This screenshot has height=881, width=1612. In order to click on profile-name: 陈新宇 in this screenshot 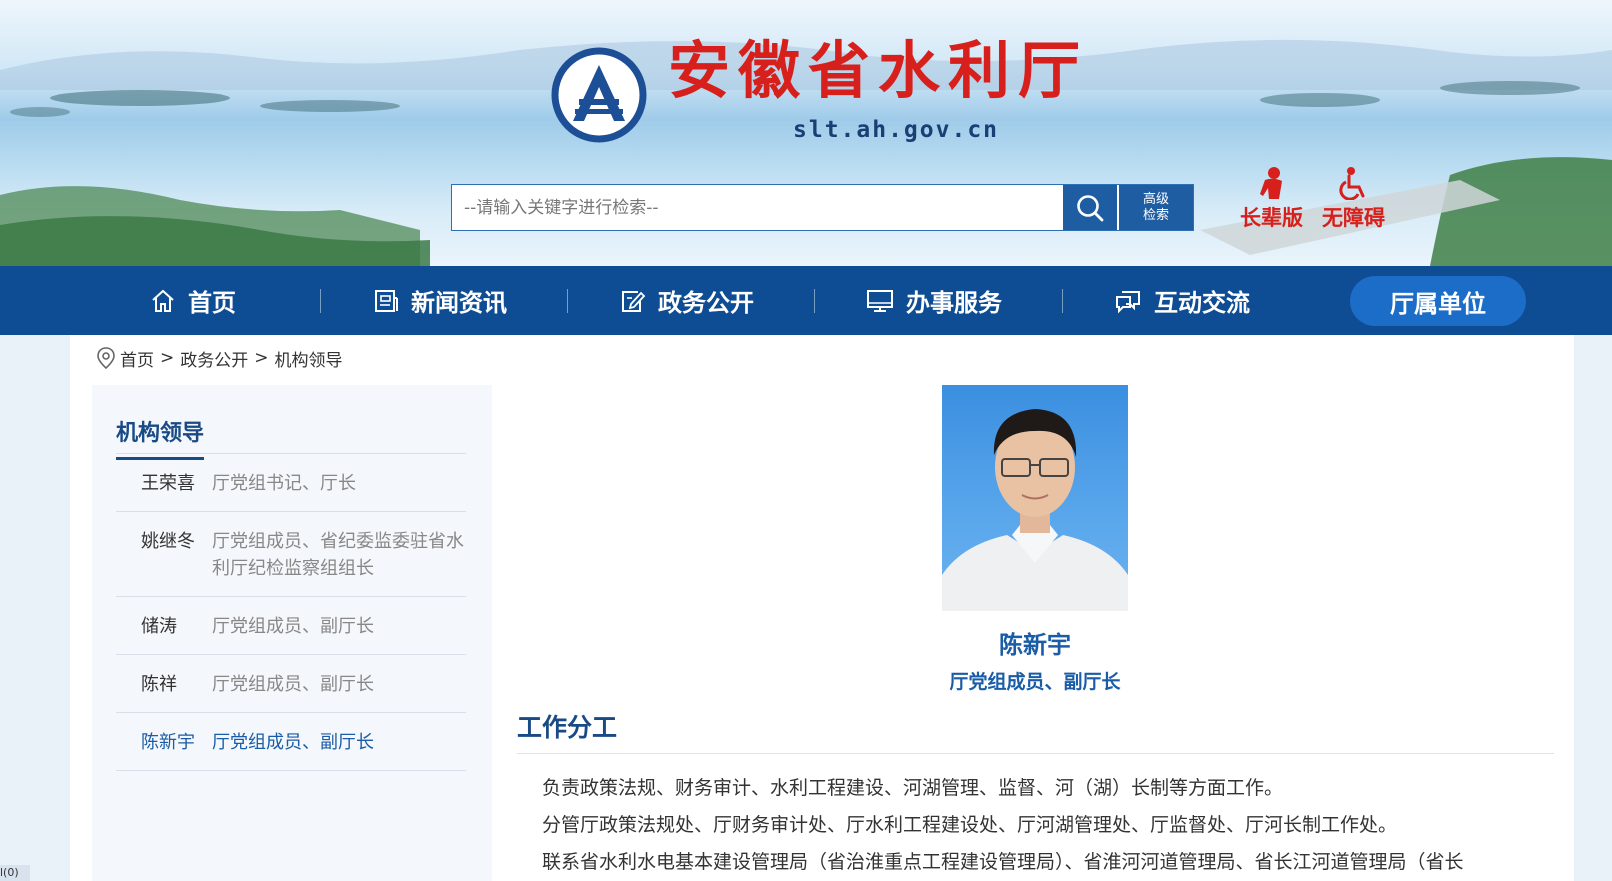, I will do `click(1035, 645)`.